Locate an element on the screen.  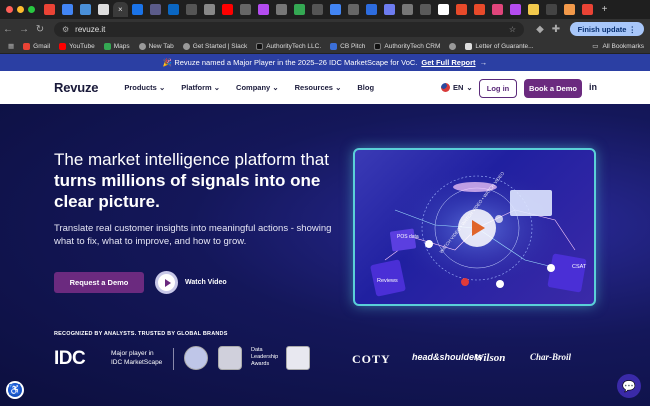
bookmark-authoritytech-crm: AuthorityTech CRM is located at coordinates (407, 46).